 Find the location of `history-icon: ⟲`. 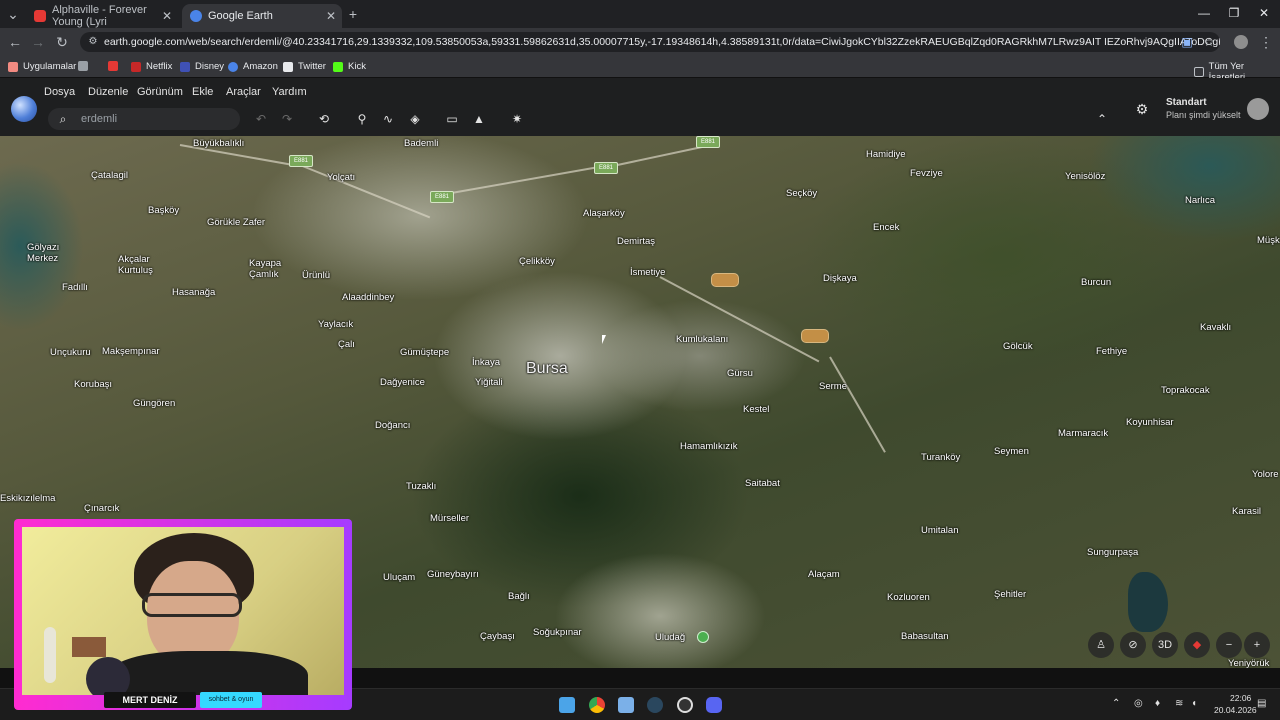

history-icon: ⟲ is located at coordinates (324, 119).